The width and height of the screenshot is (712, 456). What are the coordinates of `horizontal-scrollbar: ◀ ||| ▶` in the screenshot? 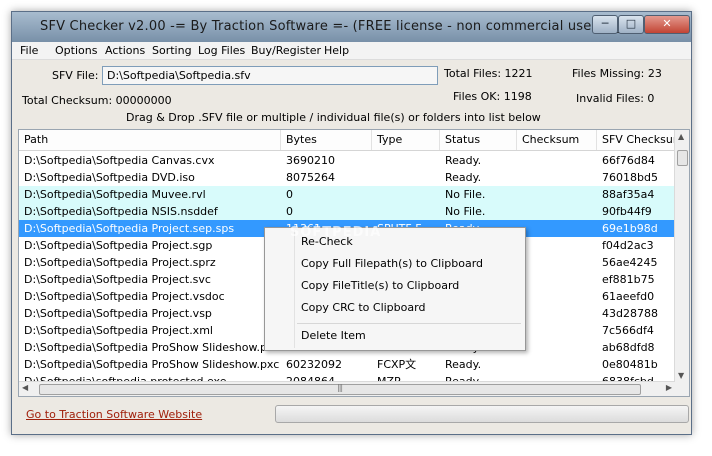 It's located at (347, 388).